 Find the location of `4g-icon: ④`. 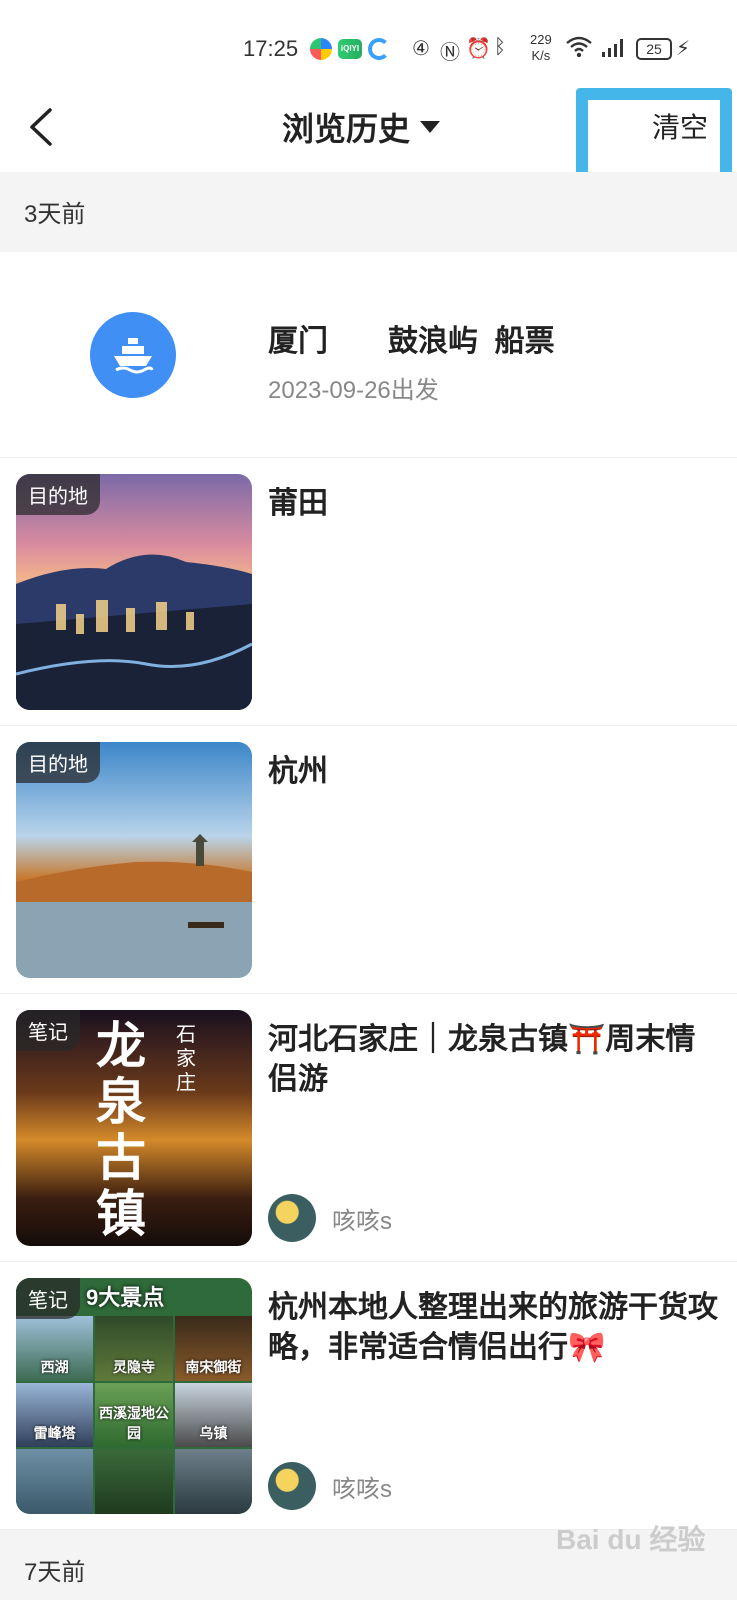

4g-icon: ④ is located at coordinates (421, 49).